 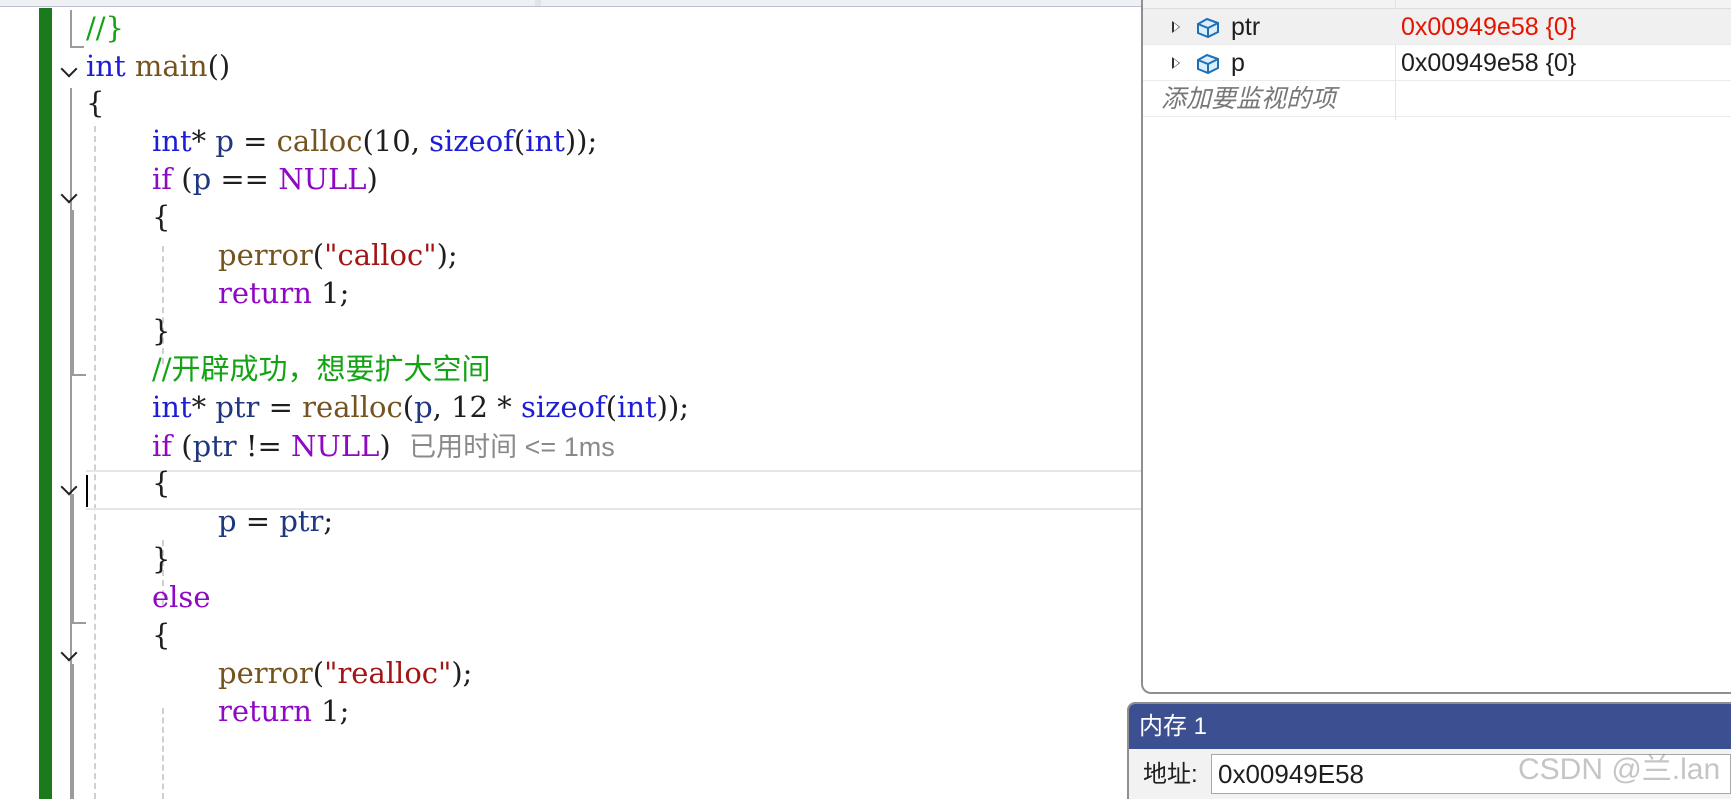 I want to click on add-watch-item-placeholder: 添加要监视的项, so click(x=1248, y=99).